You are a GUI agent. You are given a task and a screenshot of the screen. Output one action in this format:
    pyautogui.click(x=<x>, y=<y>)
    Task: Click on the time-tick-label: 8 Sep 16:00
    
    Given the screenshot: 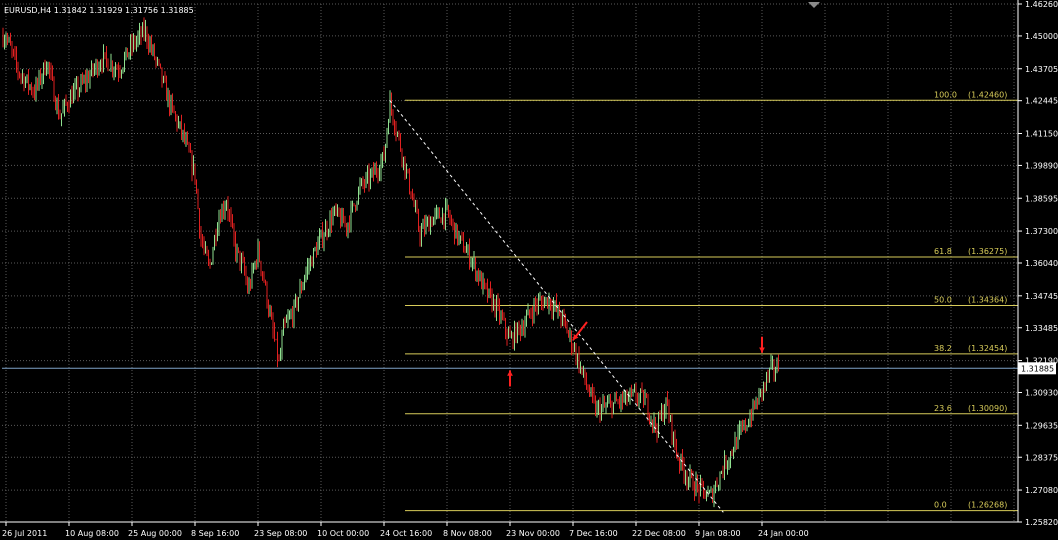 What is the action you would take?
    pyautogui.click(x=215, y=533)
    